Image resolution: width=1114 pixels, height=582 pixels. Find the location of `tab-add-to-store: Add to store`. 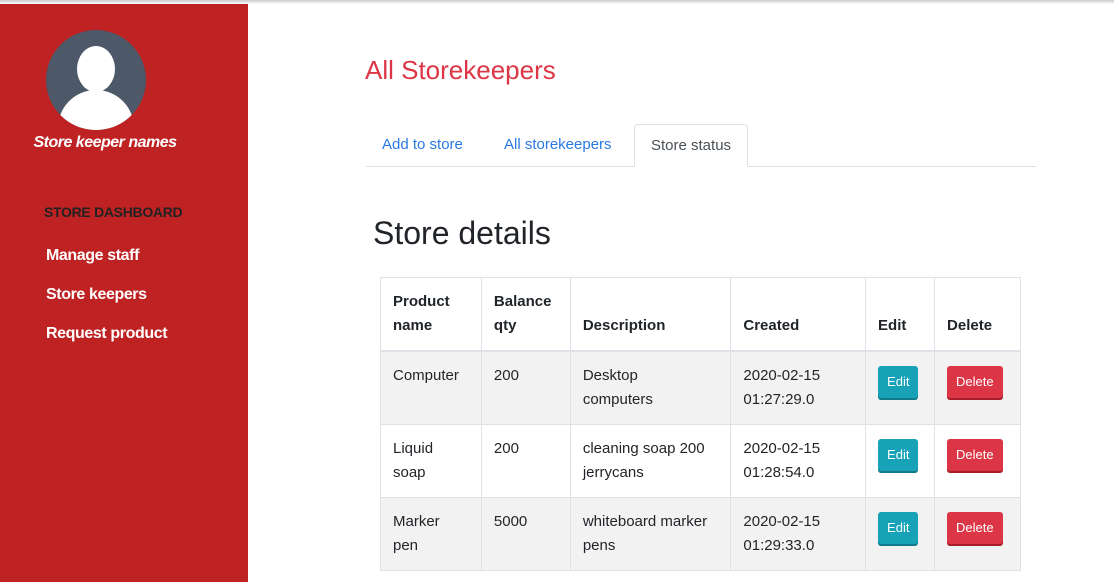

tab-add-to-store: Add to store is located at coordinates (422, 145).